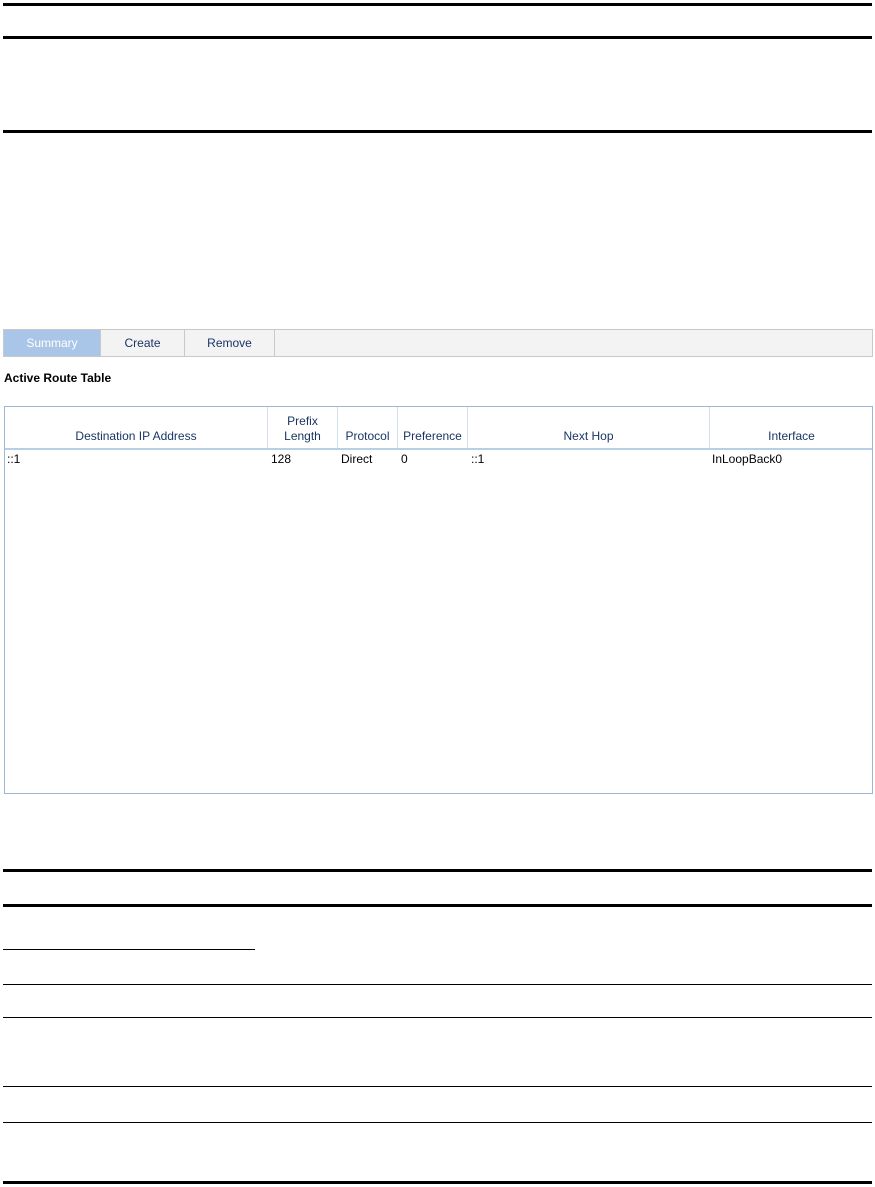 The image size is (875, 1187). Describe the element at coordinates (437, 1182) in the screenshot. I see `table2-bottom-rule` at that location.